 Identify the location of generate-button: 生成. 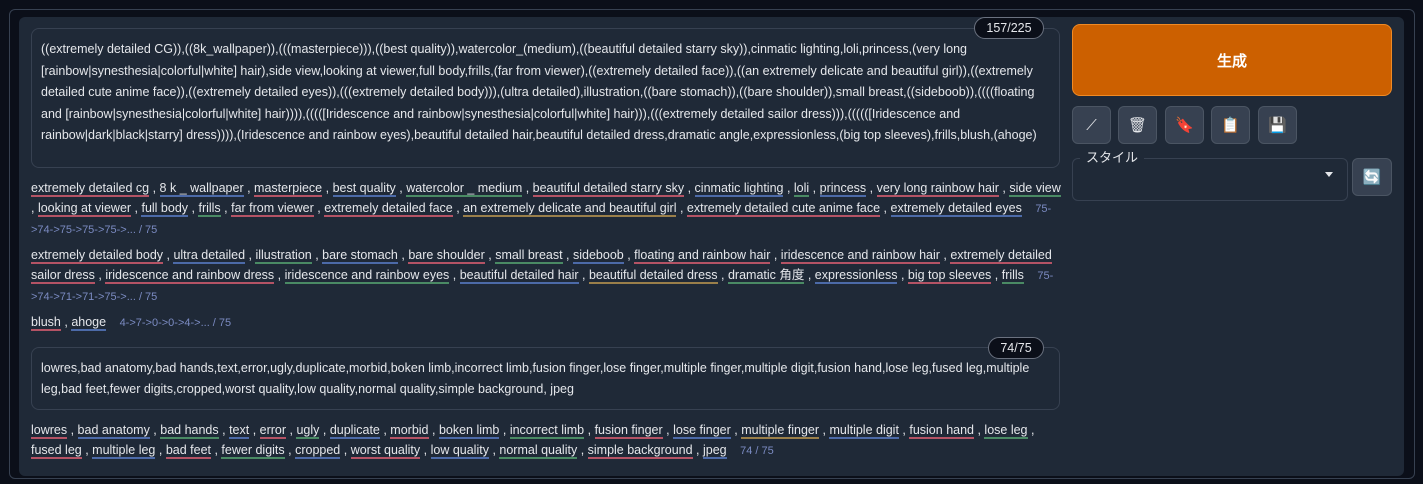
(1232, 60).